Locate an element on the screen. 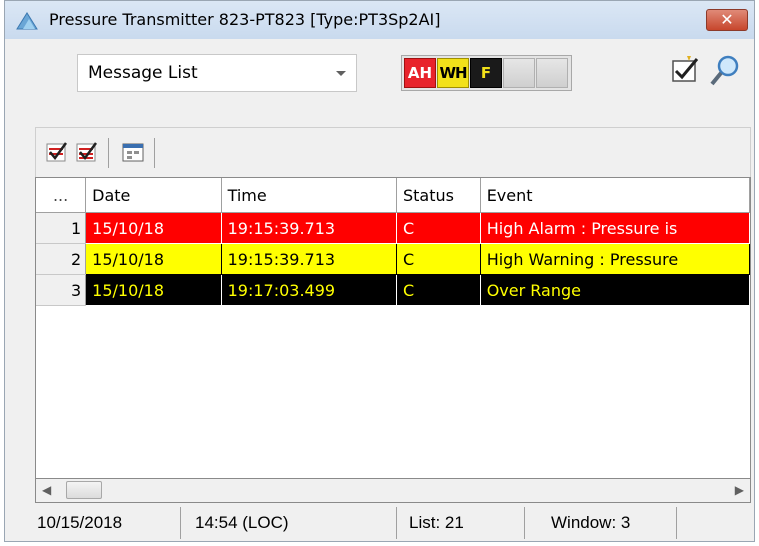  table-row: 3 15/10/18 19:17:03.499 C Over Range is located at coordinates (393, 290).